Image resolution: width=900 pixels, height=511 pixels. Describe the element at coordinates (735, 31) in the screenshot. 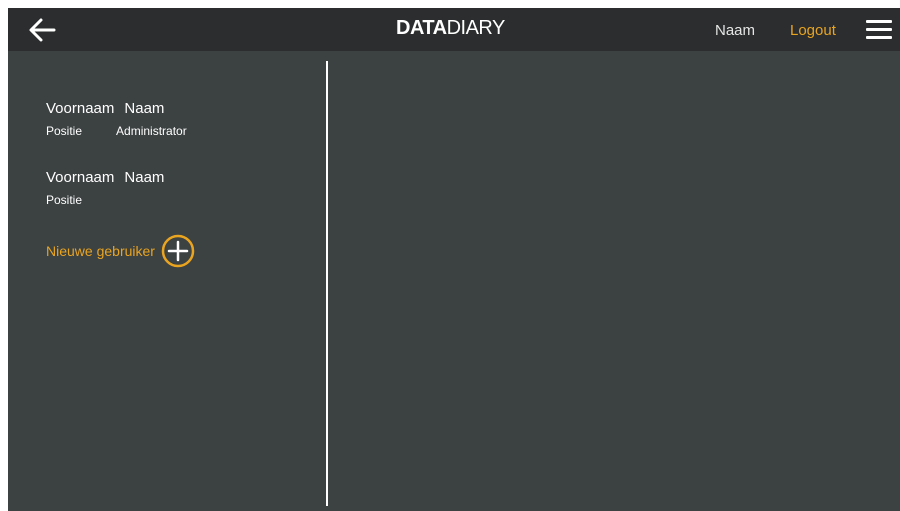

I see `current-user-name: Naam` at that location.